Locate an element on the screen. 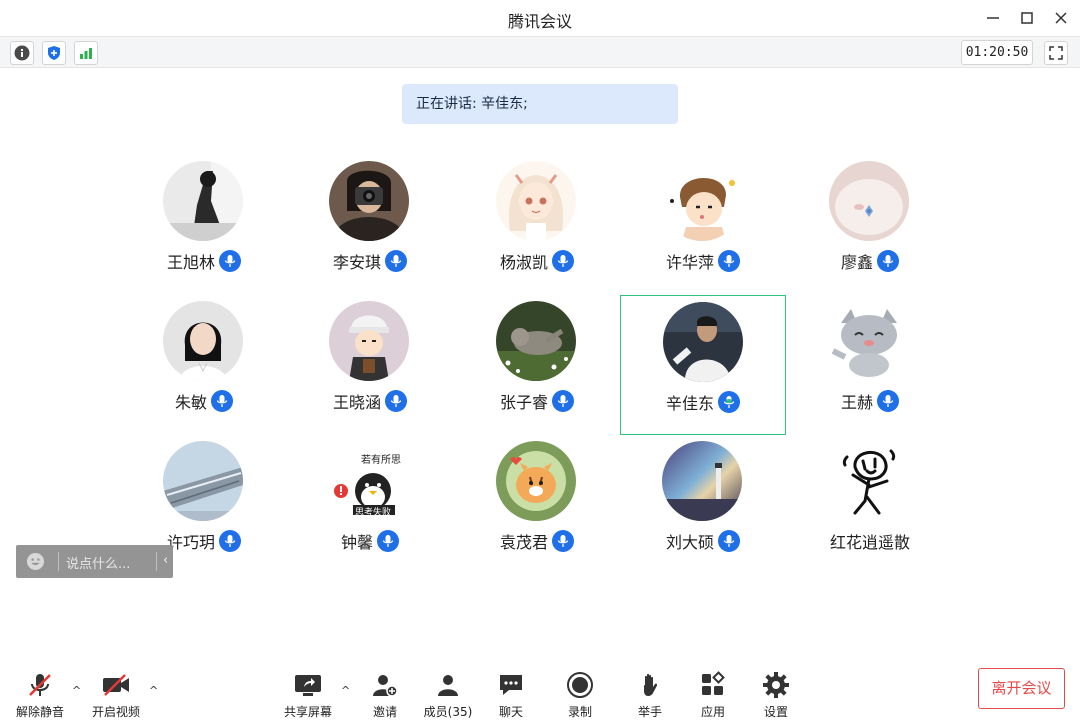 The width and height of the screenshot is (1080, 720). participant-tile: 王旭林 is located at coordinates (204, 211).